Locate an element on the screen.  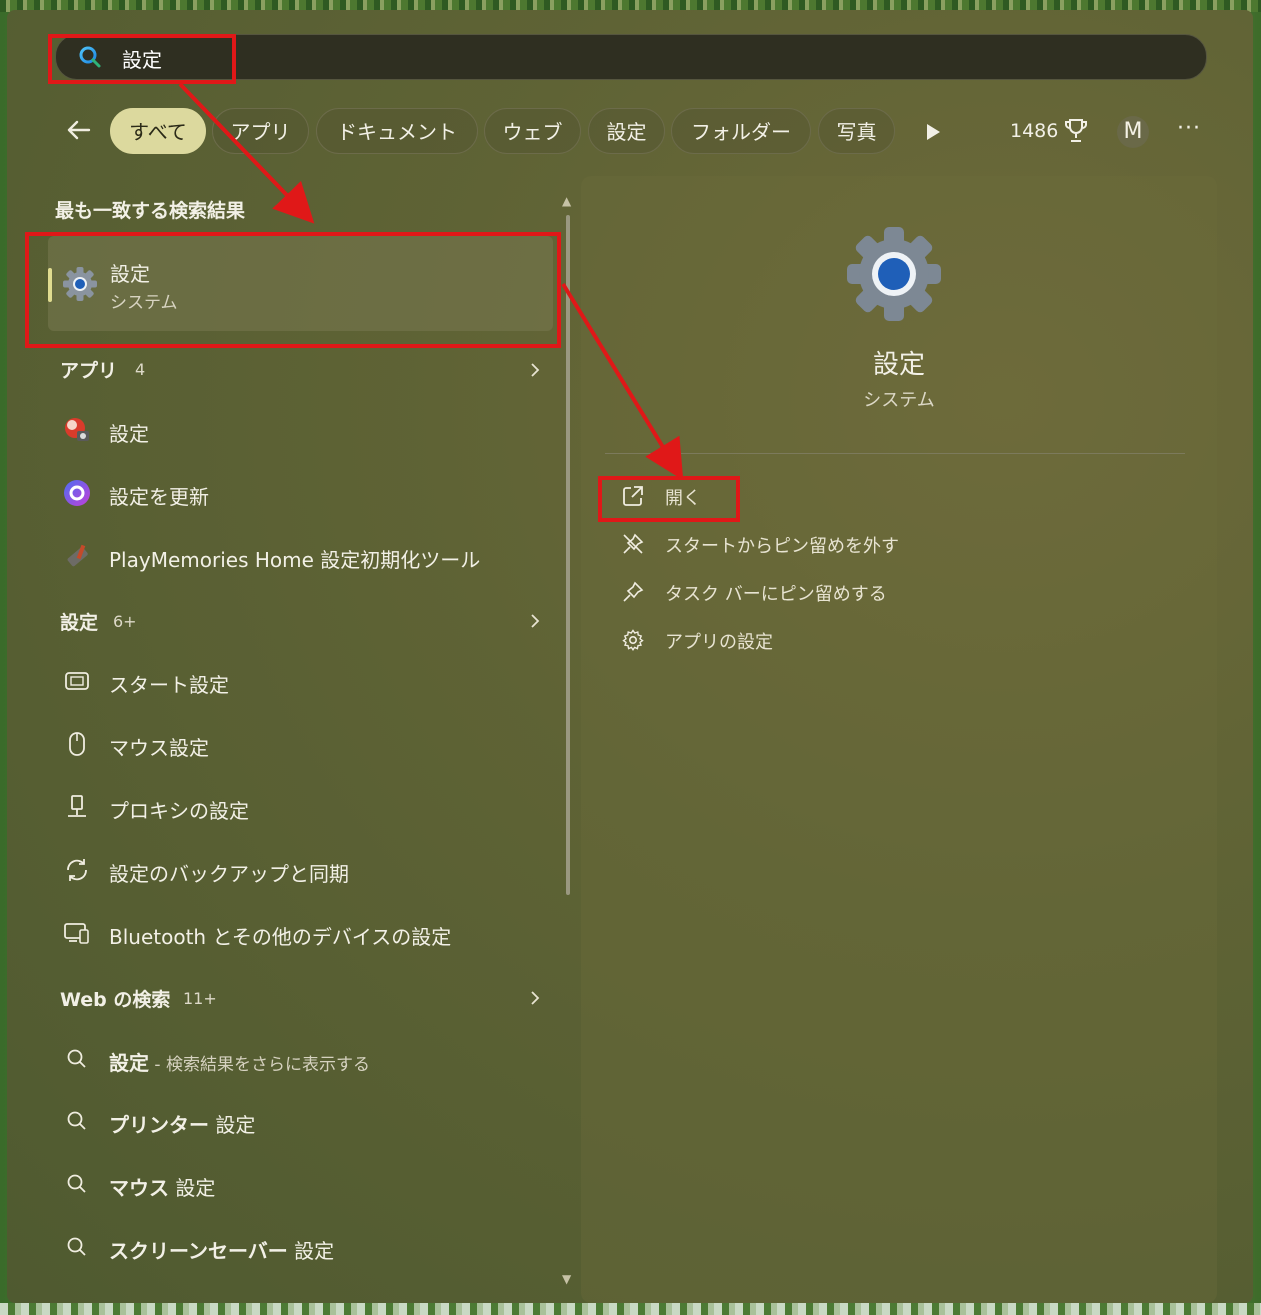
search-box is located at coordinates (631, 57).